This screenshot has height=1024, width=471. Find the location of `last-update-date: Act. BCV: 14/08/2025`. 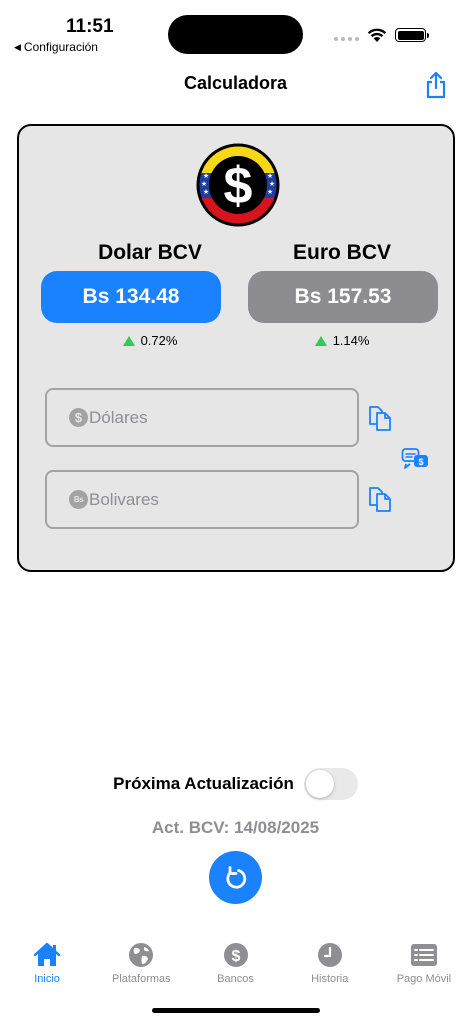

last-update-date: Act. BCV: 14/08/2025 is located at coordinates (235, 827).